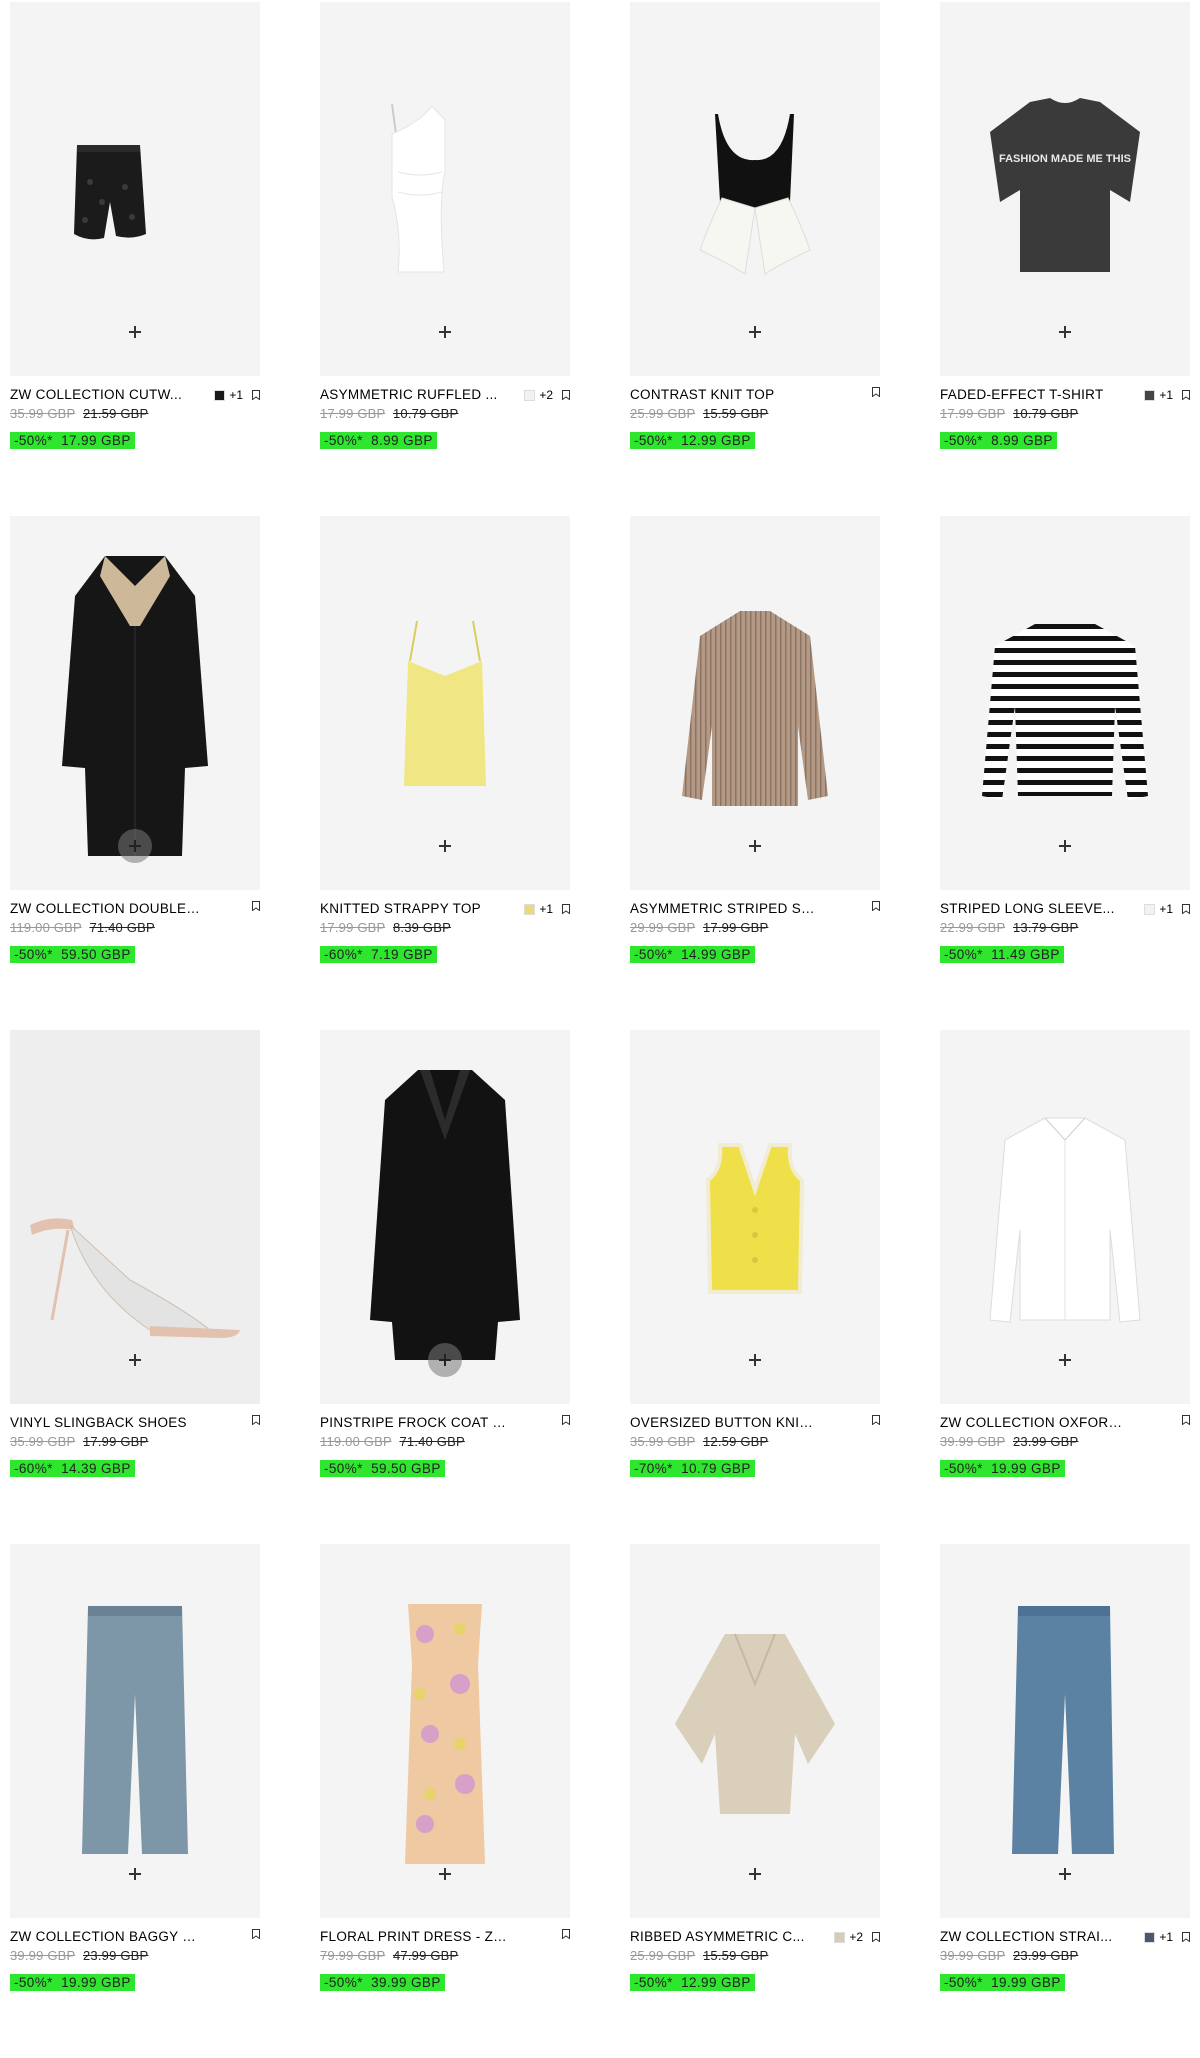  What do you see at coordinates (1167, 395) in the screenshot?
I see `product-meta: +1` at bounding box center [1167, 395].